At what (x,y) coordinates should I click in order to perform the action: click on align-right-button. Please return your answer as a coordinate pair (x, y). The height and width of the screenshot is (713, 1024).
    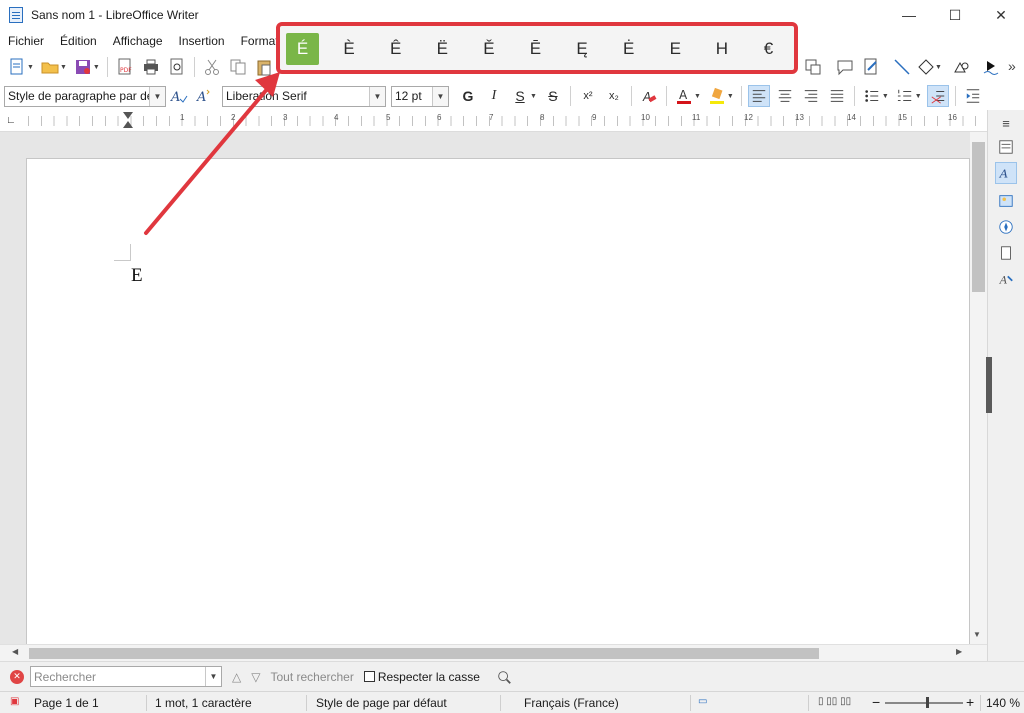
    Looking at the image, I should click on (811, 96).